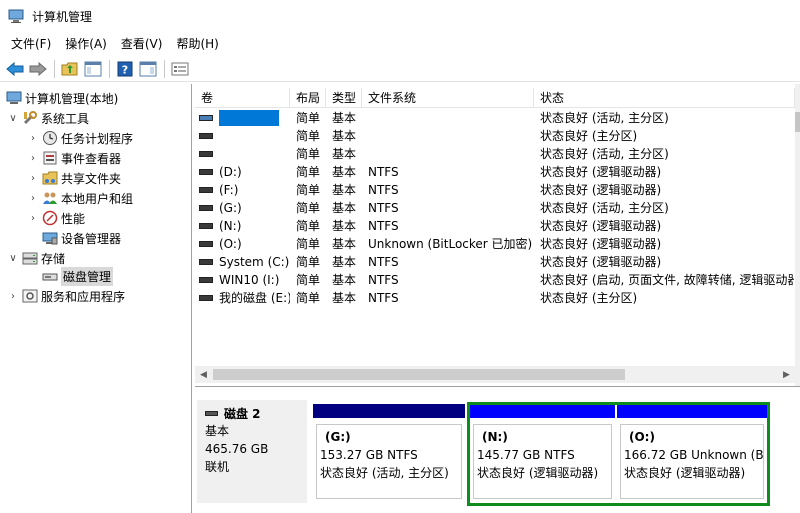  Describe the element at coordinates (217, 467) in the screenshot. I see `disk-state: 联机` at that location.